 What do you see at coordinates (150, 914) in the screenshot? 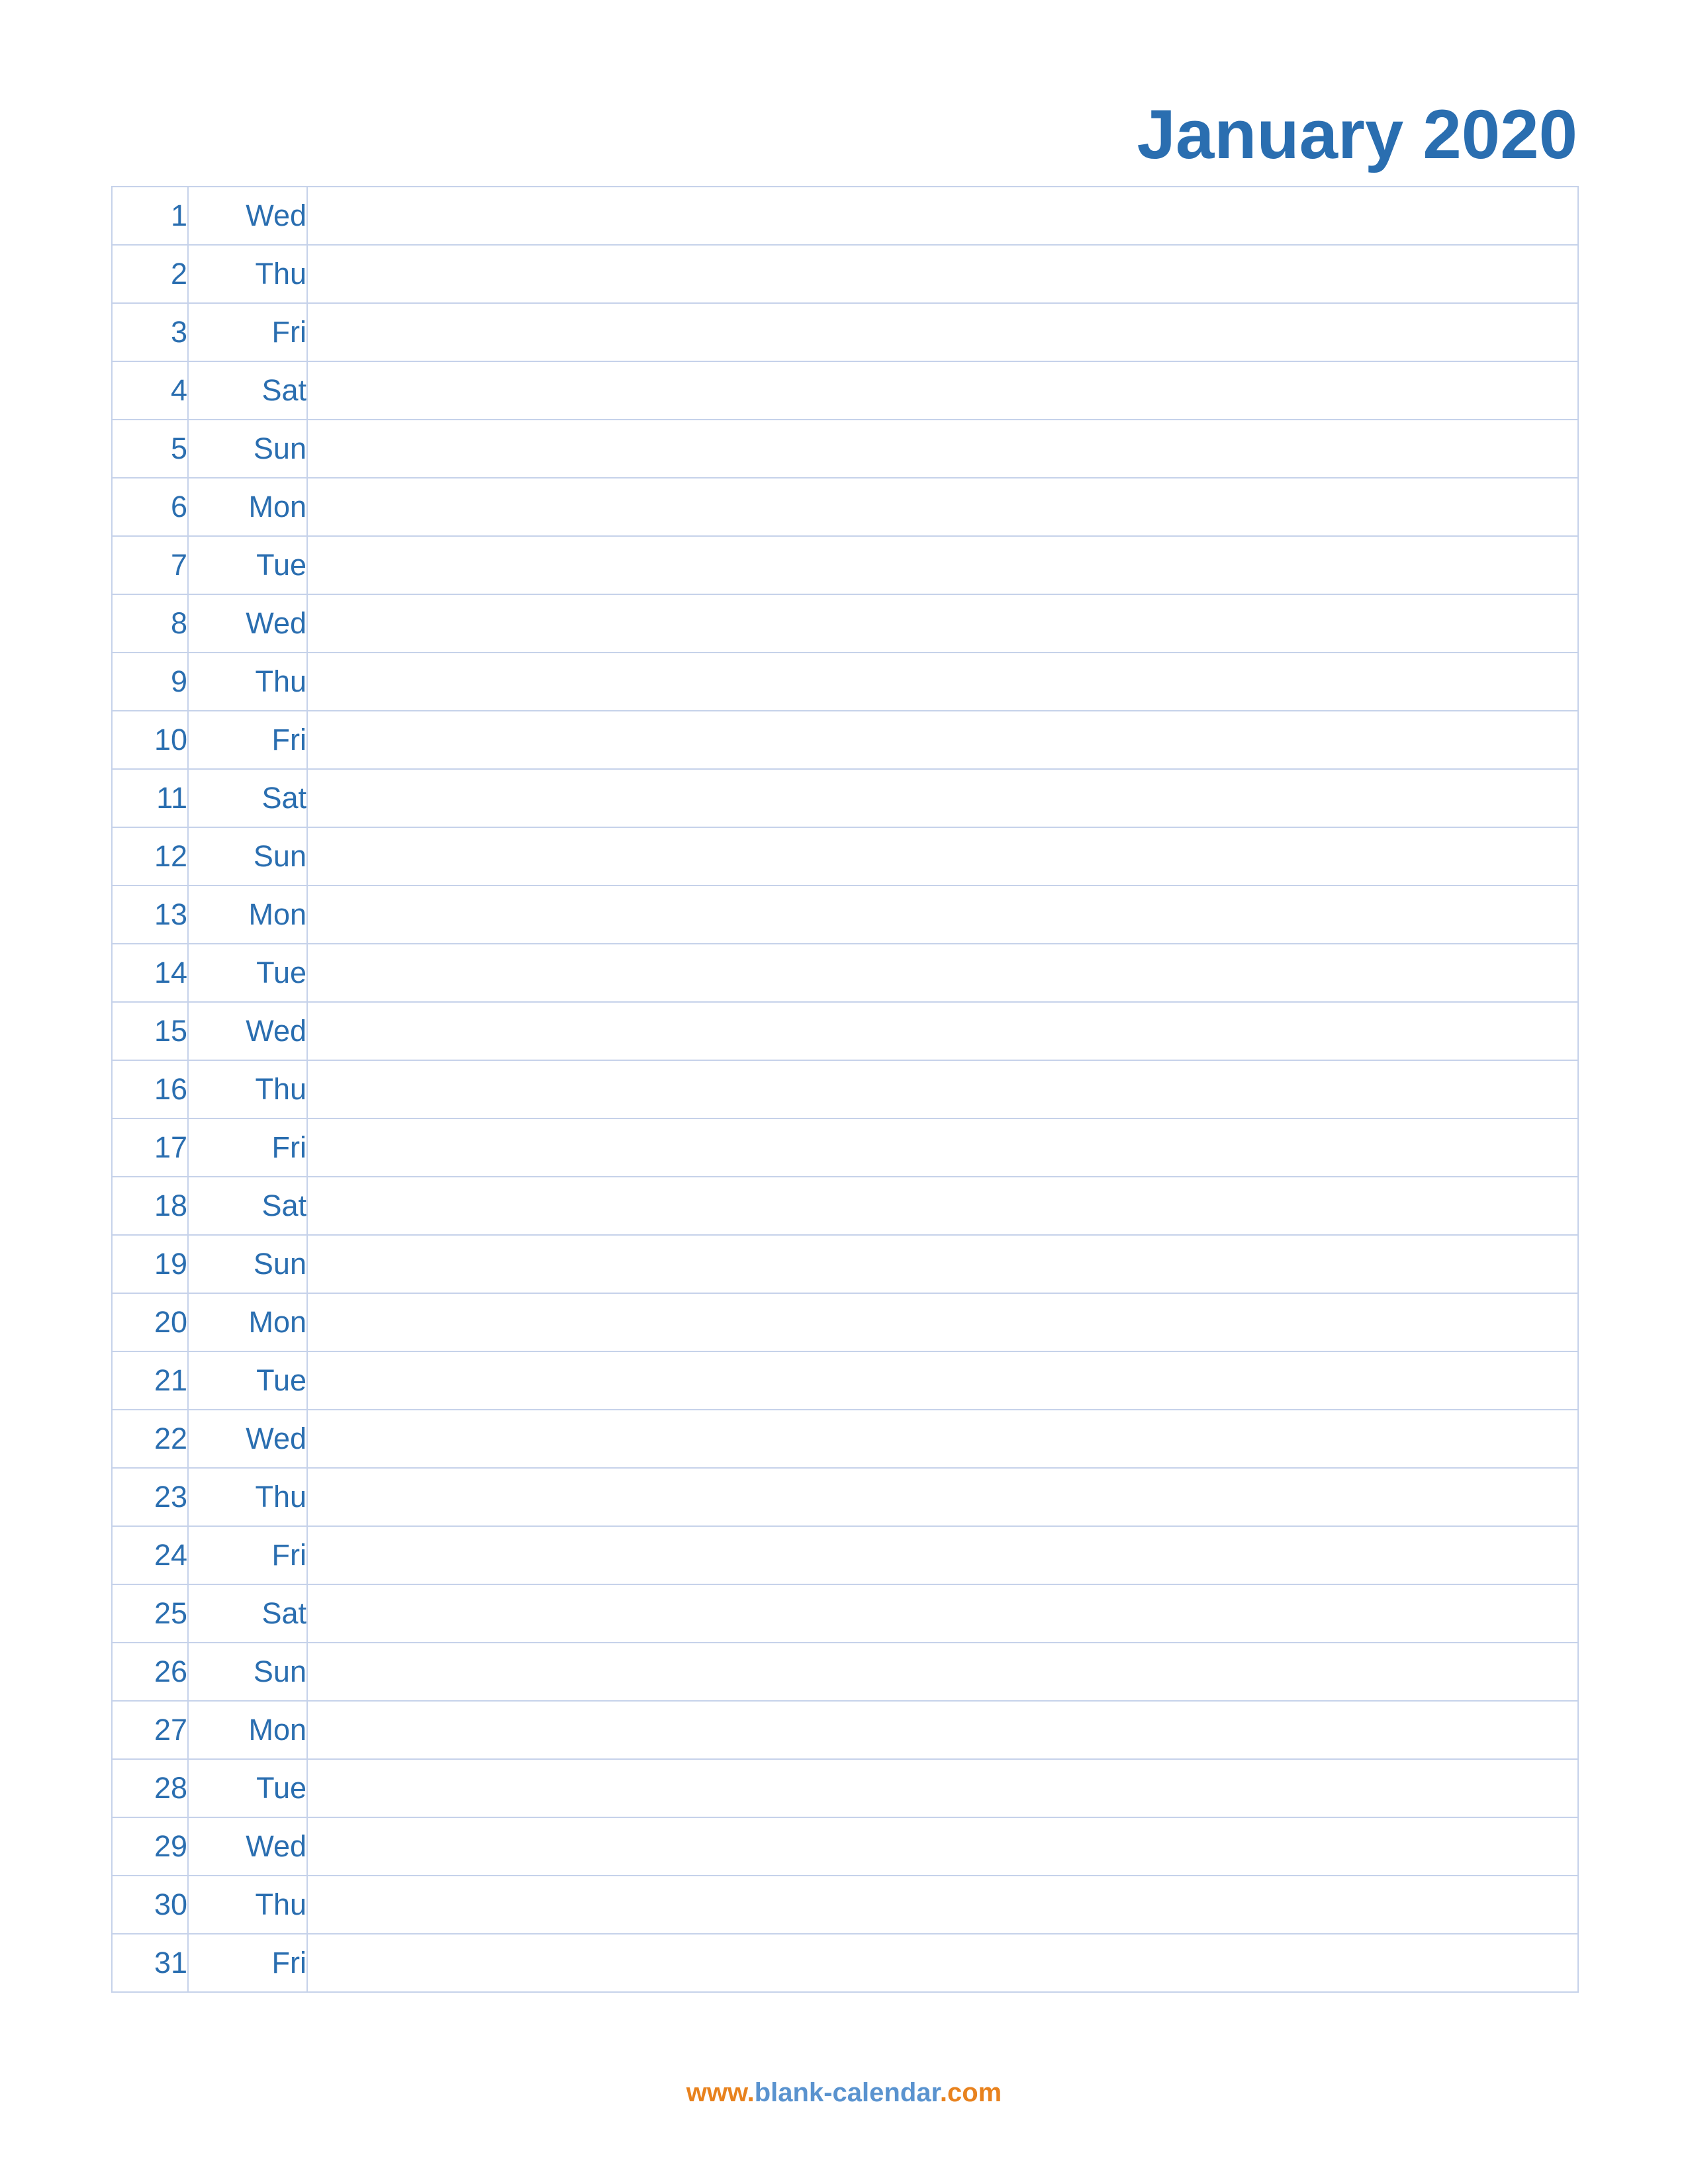
I see `day-number-cell: 13` at bounding box center [150, 914].